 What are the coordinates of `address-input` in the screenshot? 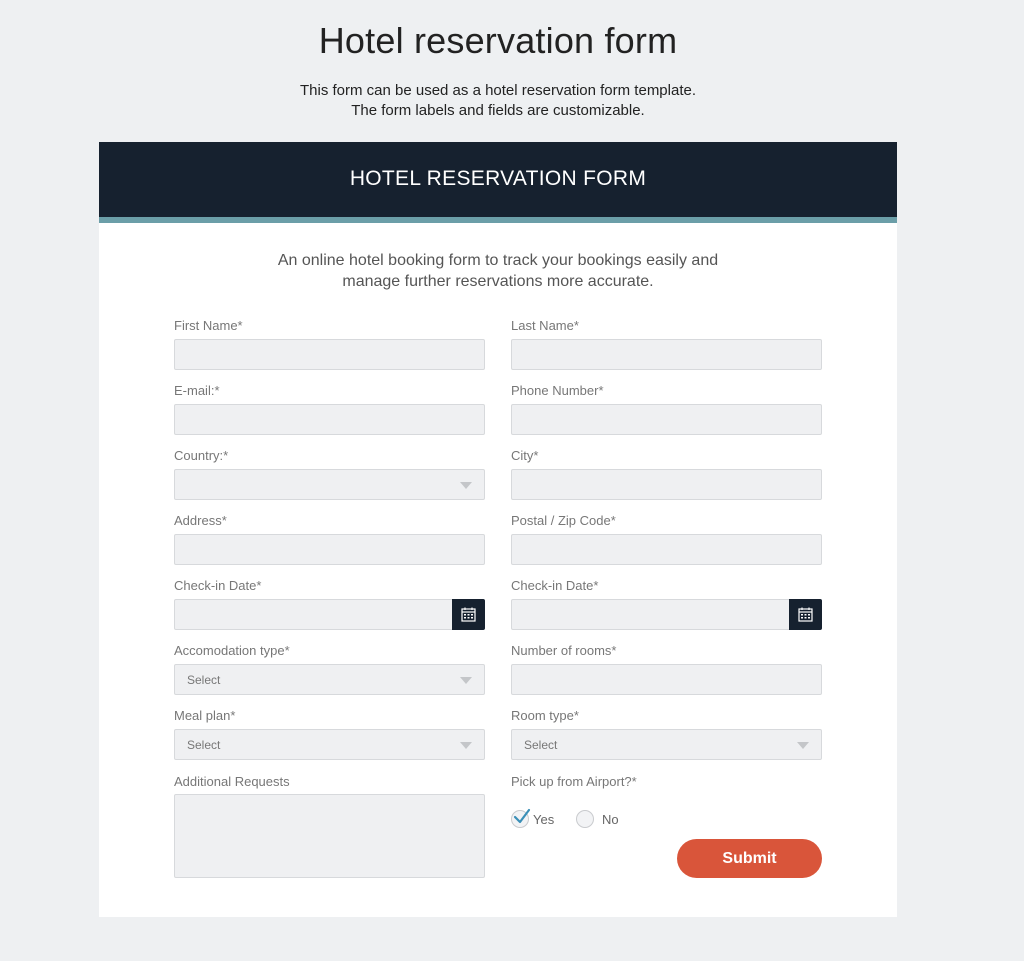 It's located at (329, 549).